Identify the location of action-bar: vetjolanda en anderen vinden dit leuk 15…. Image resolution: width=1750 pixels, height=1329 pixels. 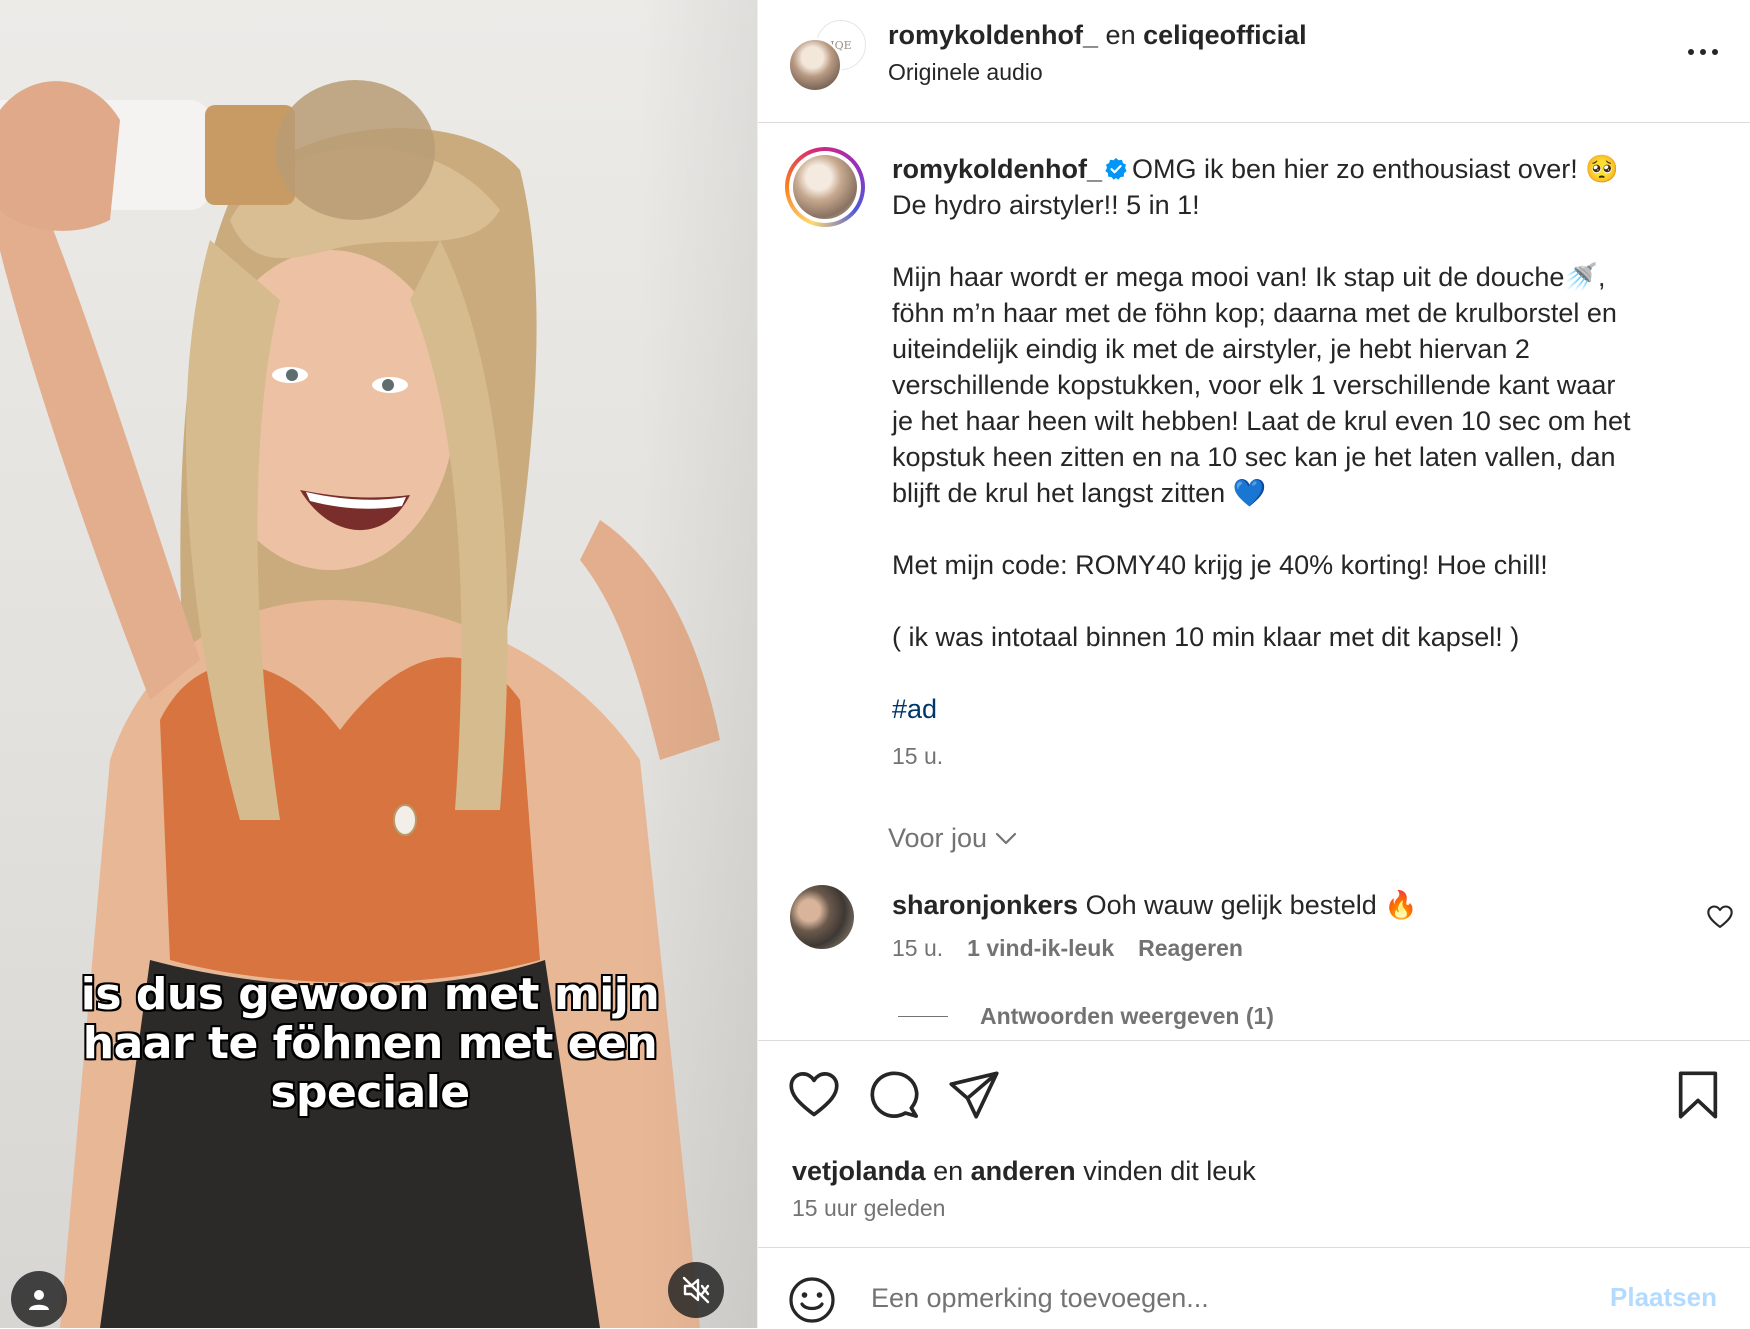
(1254, 1145).